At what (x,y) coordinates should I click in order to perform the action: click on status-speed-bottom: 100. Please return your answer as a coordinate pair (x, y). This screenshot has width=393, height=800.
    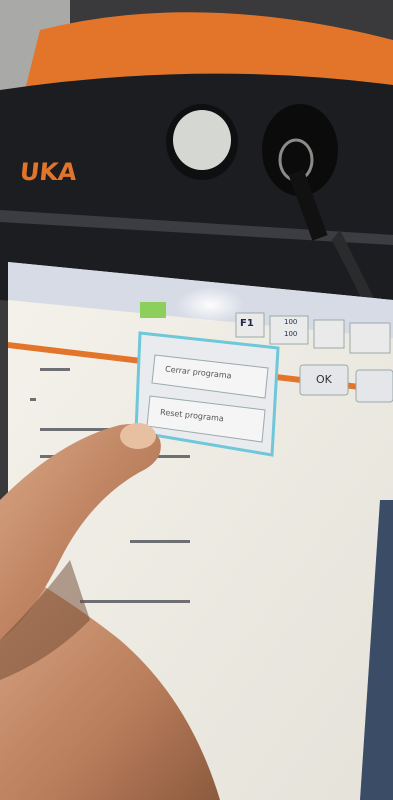
    Looking at the image, I should click on (291, 334).